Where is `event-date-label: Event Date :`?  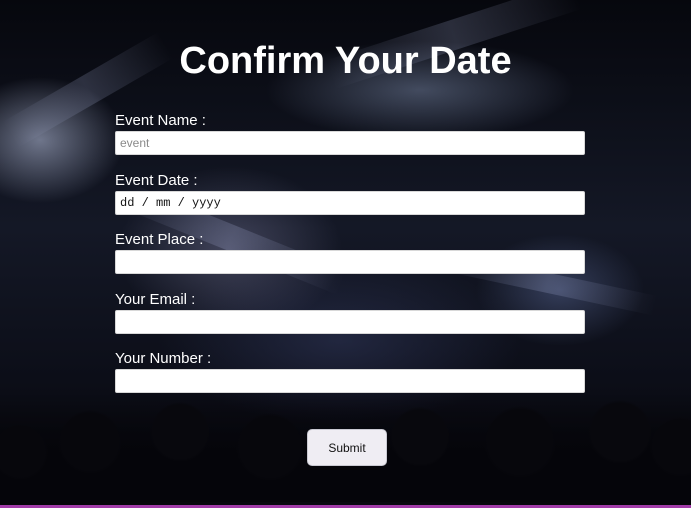 event-date-label: Event Date : is located at coordinates (156, 180).